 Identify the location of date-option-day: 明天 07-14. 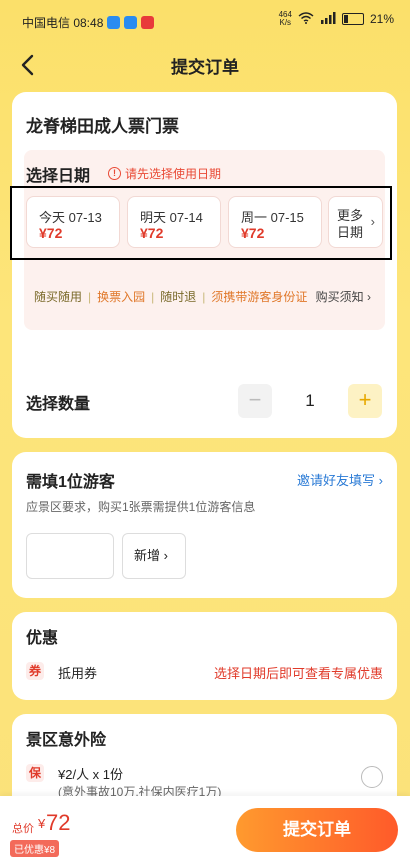
(171, 217).